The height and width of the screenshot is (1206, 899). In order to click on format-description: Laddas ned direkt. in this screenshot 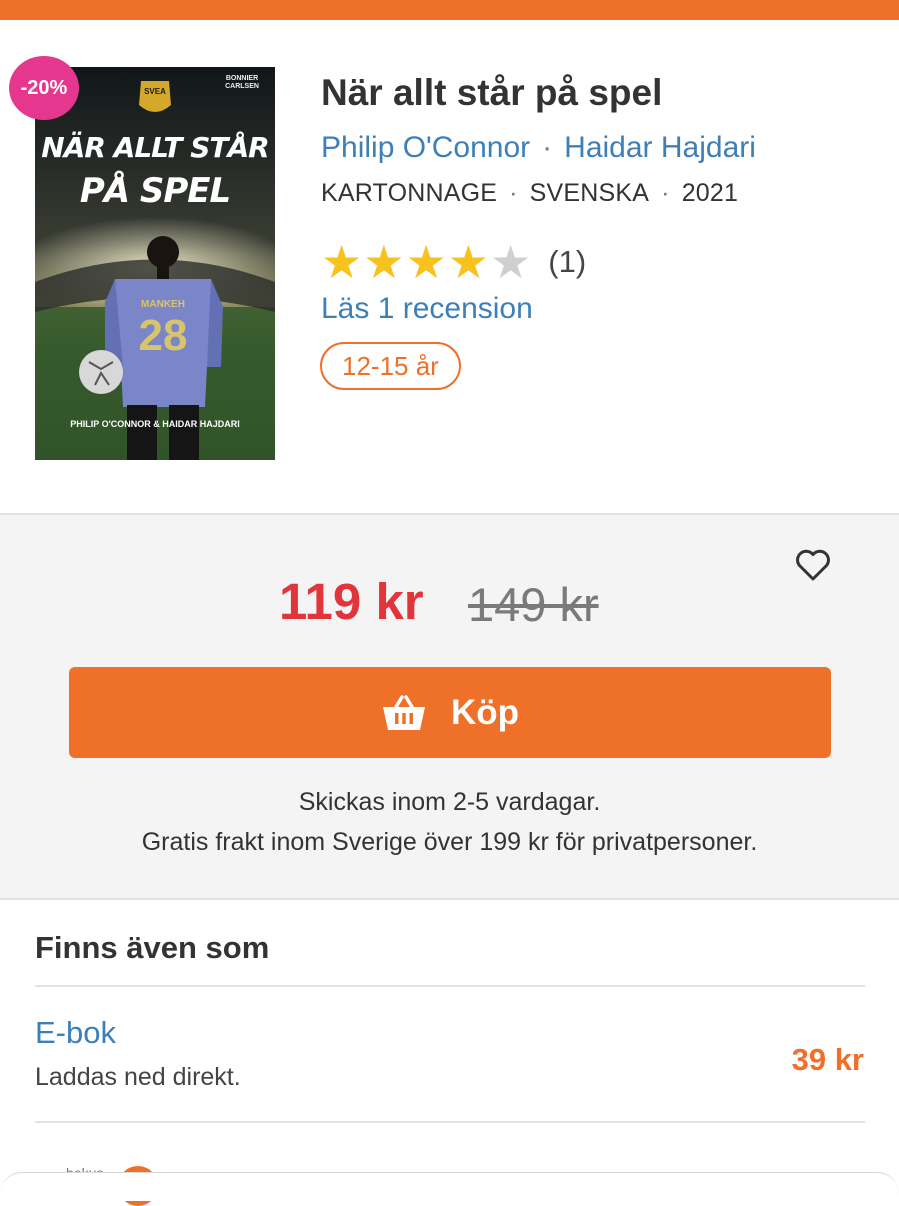, I will do `click(138, 1077)`.